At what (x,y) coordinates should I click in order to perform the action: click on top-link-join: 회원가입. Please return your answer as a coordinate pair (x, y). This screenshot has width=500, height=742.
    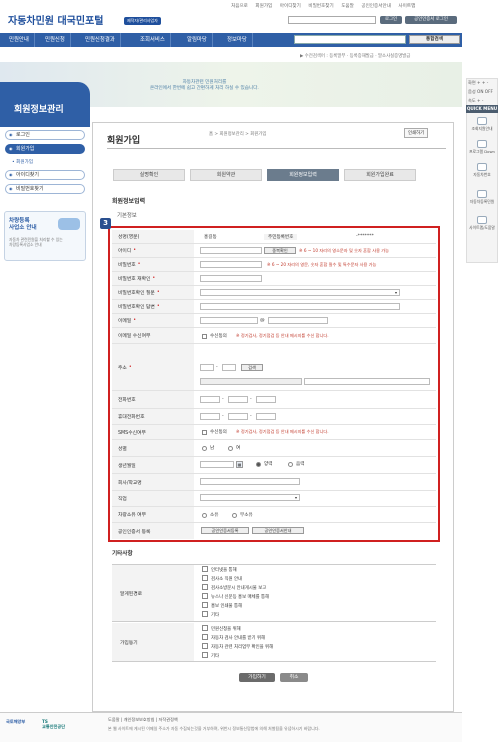
    Looking at the image, I should click on (263, 6).